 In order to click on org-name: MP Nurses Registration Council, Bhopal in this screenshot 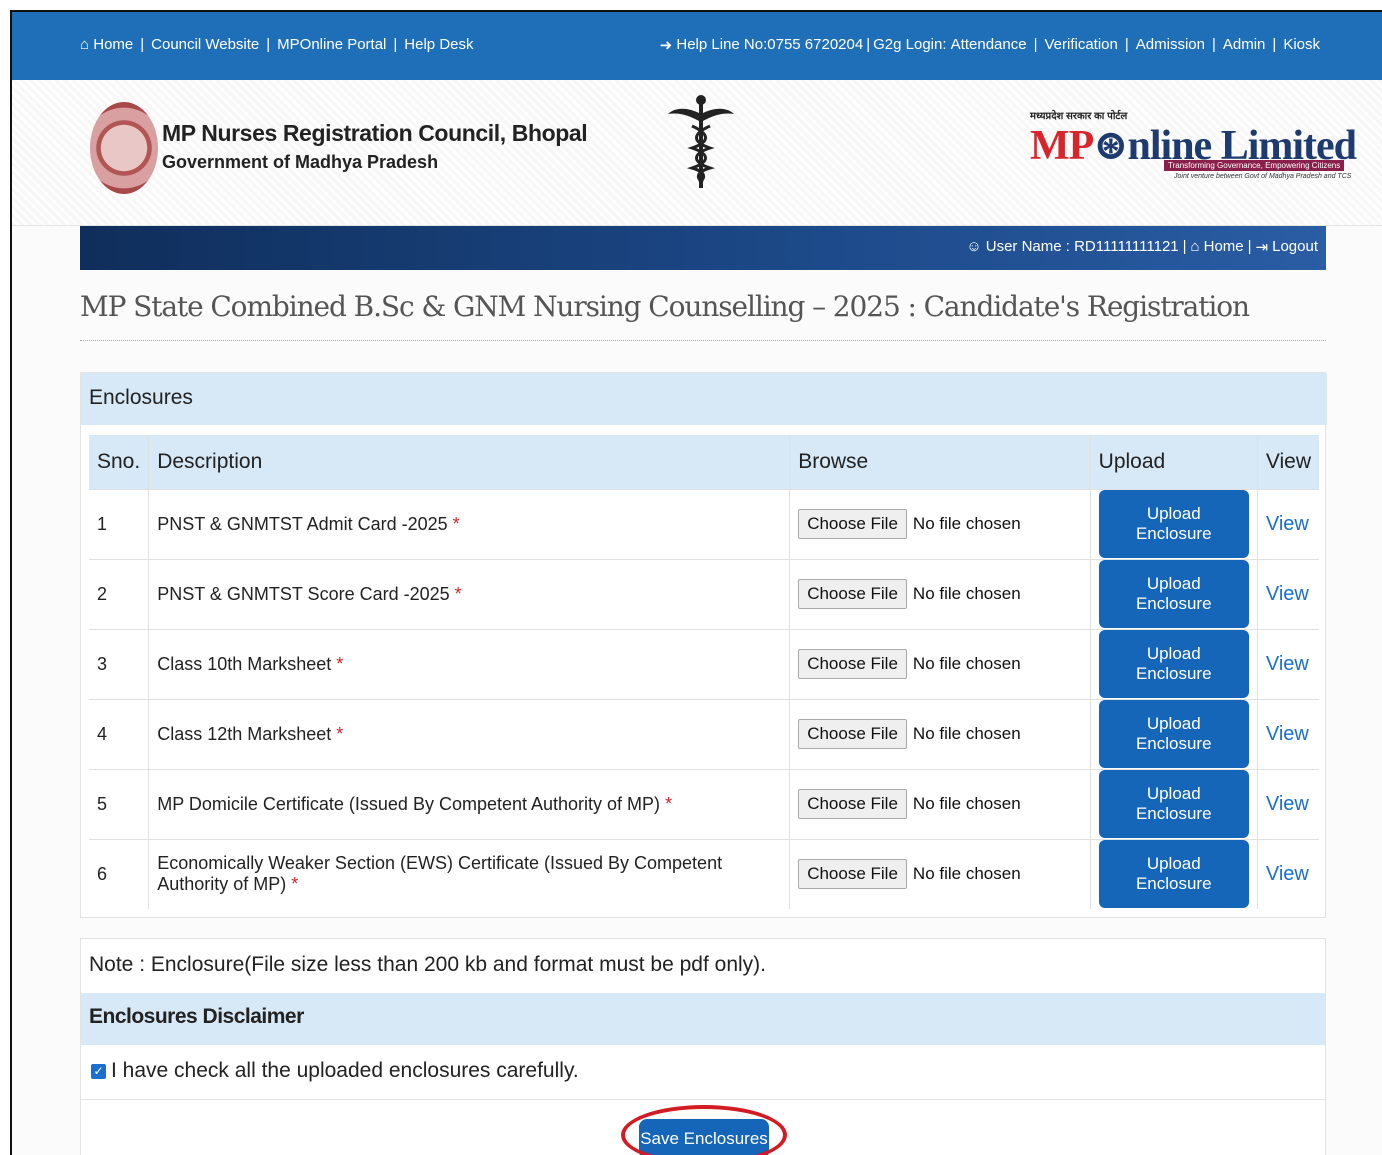, I will do `click(375, 133)`.